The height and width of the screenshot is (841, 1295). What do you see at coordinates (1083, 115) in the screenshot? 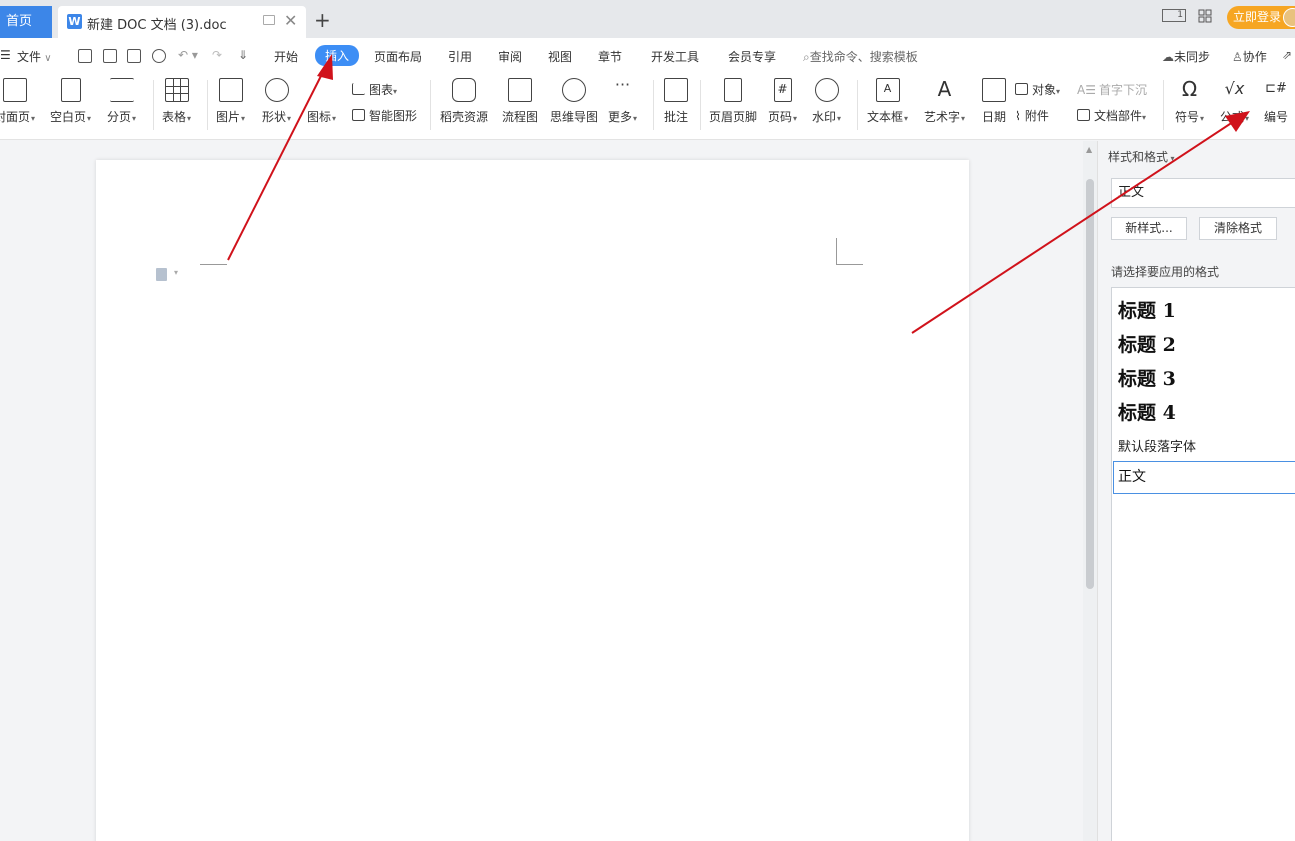
I see `doc-parts-icon` at bounding box center [1083, 115].